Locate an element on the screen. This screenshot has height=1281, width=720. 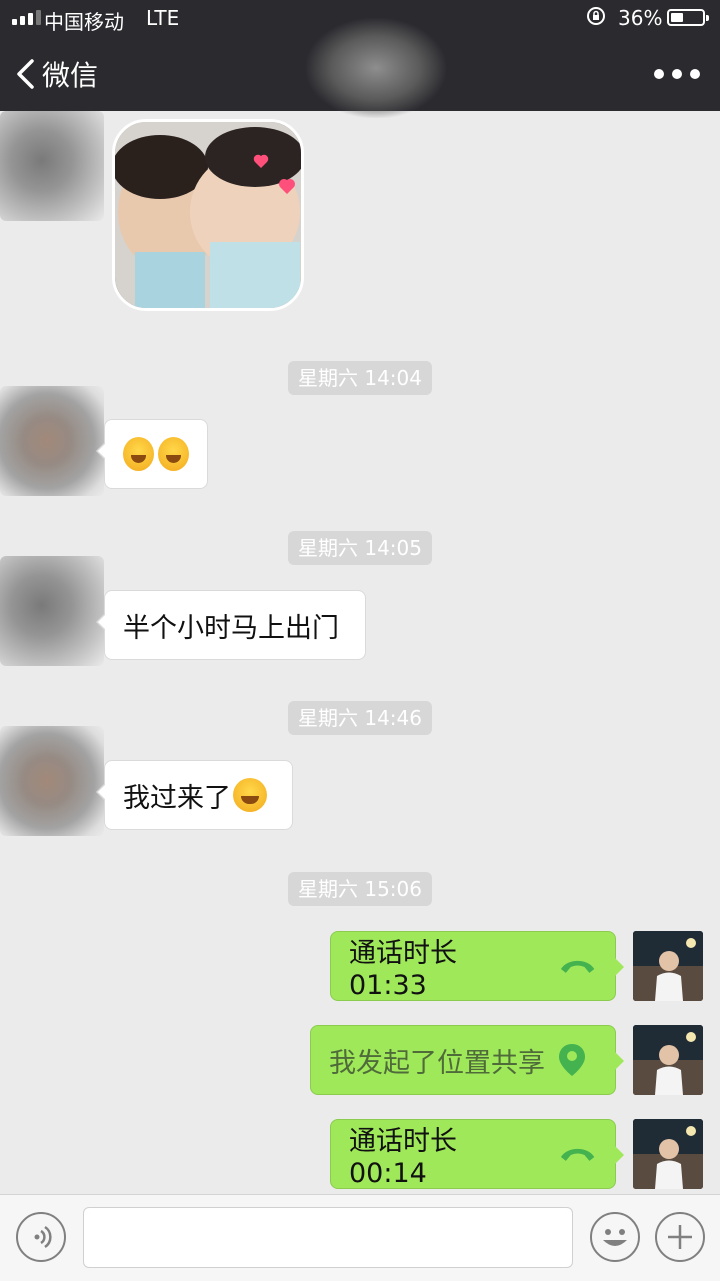
redacted-title is located at coordinates (376, 68).